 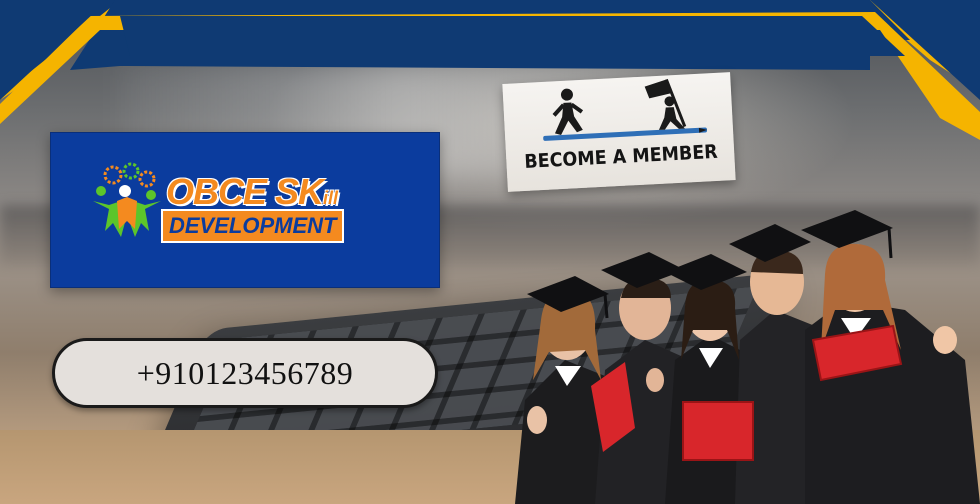 I want to click on become-member-label: BECOME A MEMBER, so click(x=621, y=156).